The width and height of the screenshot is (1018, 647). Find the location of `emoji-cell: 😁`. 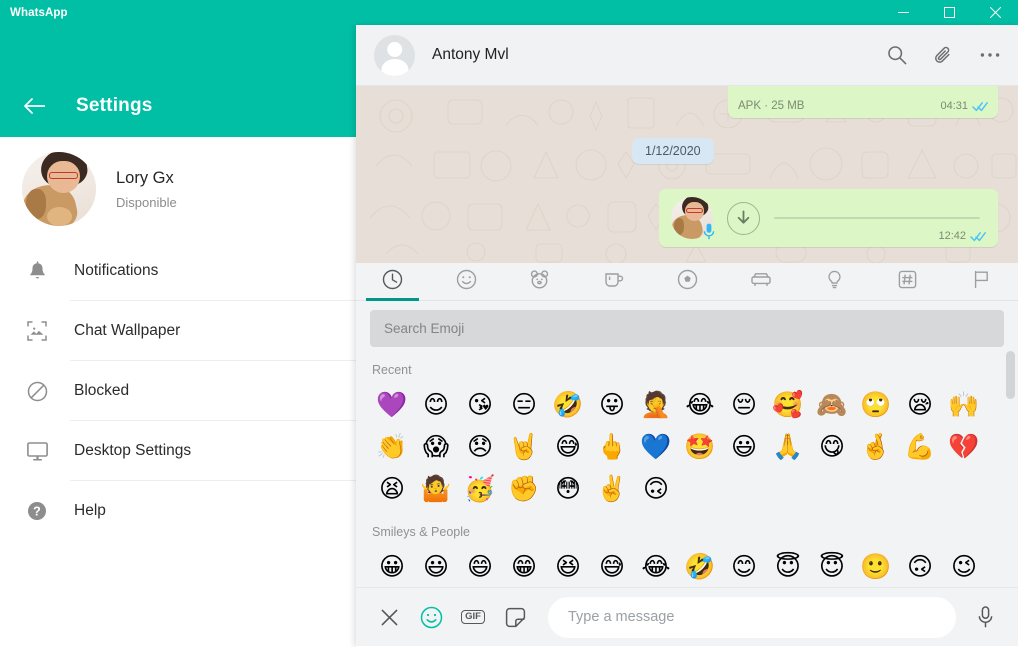

emoji-cell: 😁 is located at coordinates (524, 566).